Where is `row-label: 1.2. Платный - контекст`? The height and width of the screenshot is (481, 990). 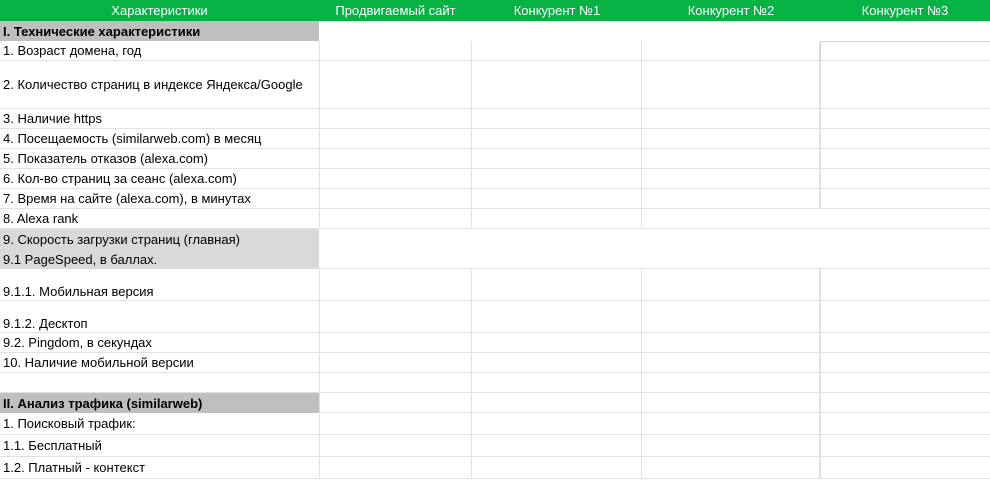
row-label: 1.2. Платный - контекст is located at coordinates (159, 468).